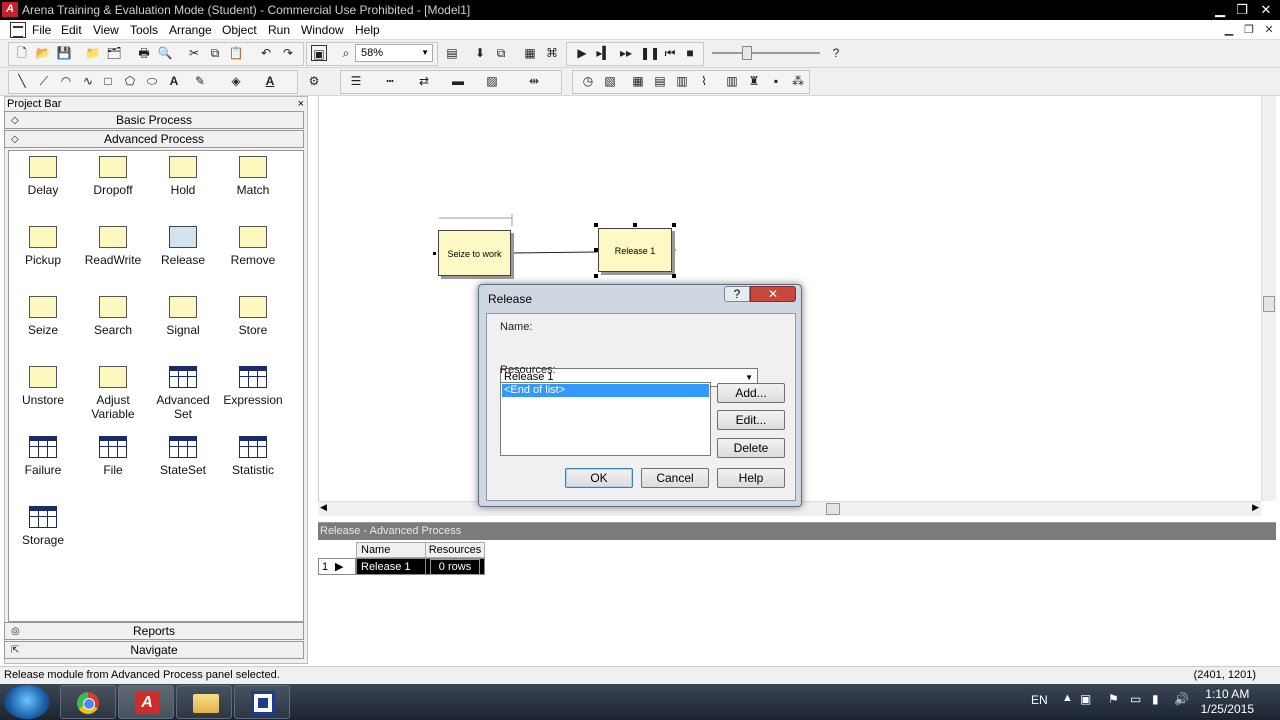  I want to click on cut-icon: ✂, so click(194, 53).